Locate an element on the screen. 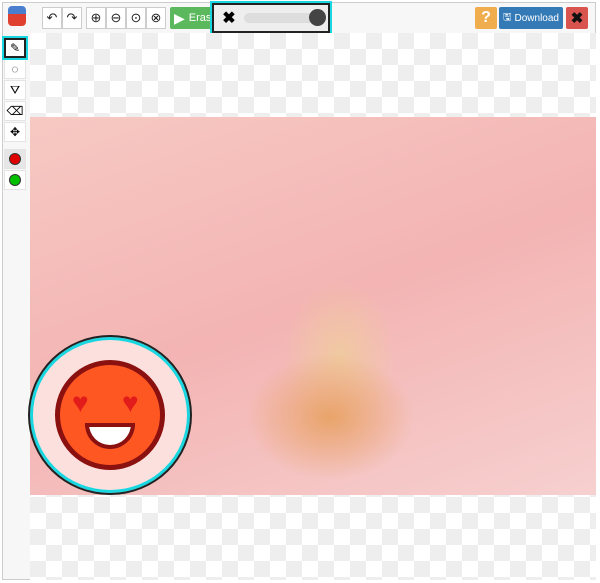  lasso-tool: ◌ is located at coordinates (15, 69).